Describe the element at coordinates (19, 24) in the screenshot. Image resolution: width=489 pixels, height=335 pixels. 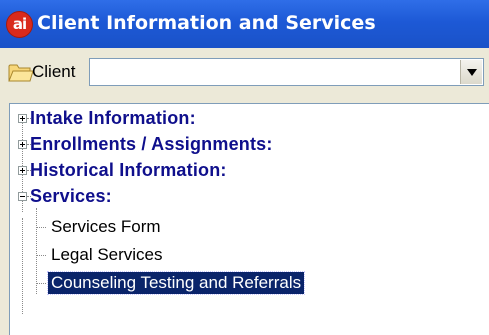
I see `app-logo-icon: ai` at that location.